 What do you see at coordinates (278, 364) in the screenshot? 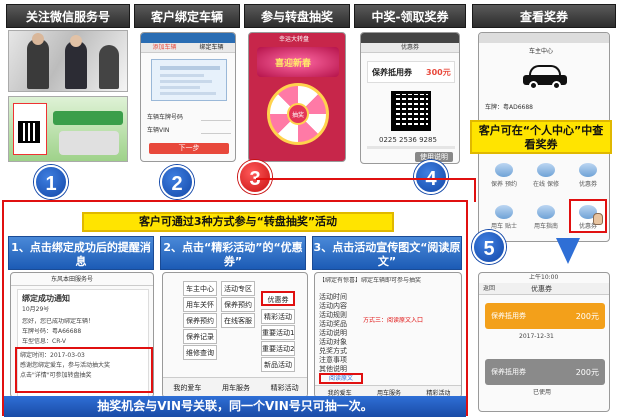
I see `menu-new: 新品活动` at bounding box center [278, 364].